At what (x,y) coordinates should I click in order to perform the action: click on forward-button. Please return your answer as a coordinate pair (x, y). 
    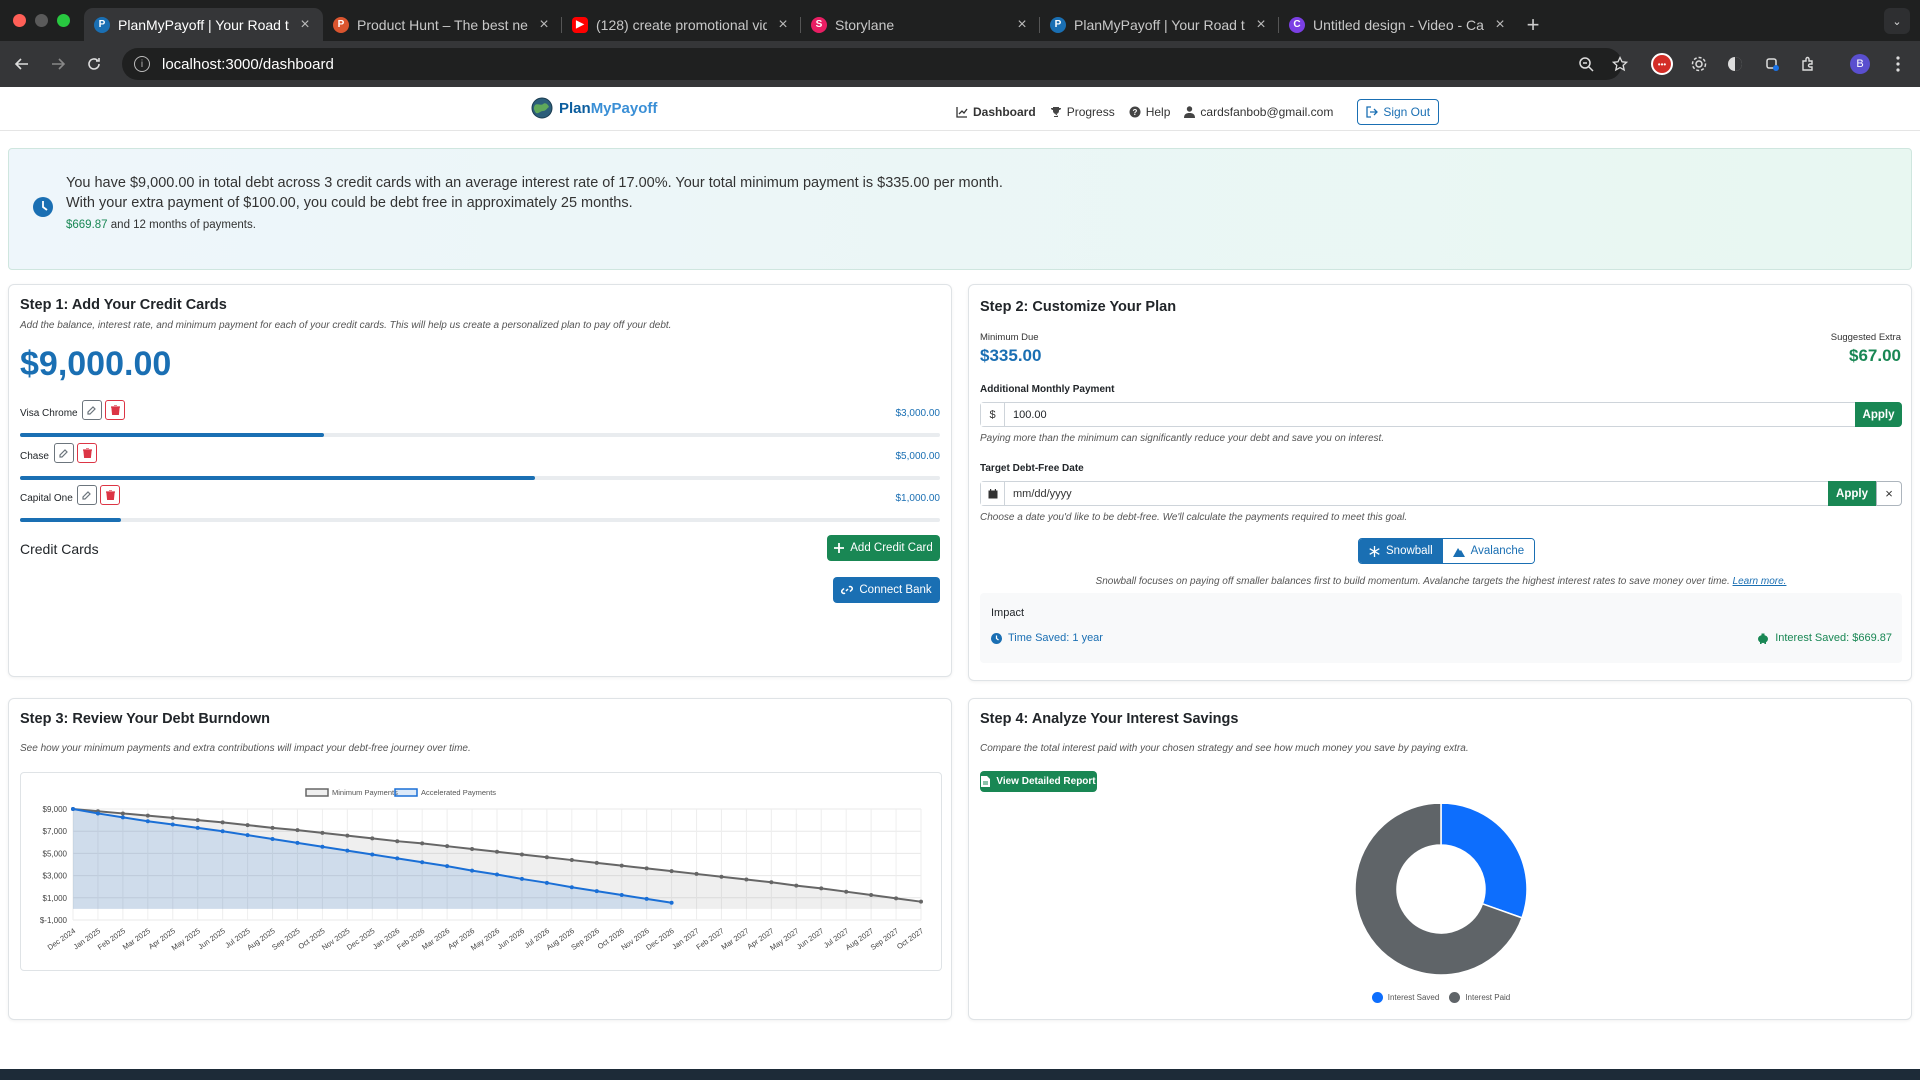
    Looking at the image, I should click on (58, 64).